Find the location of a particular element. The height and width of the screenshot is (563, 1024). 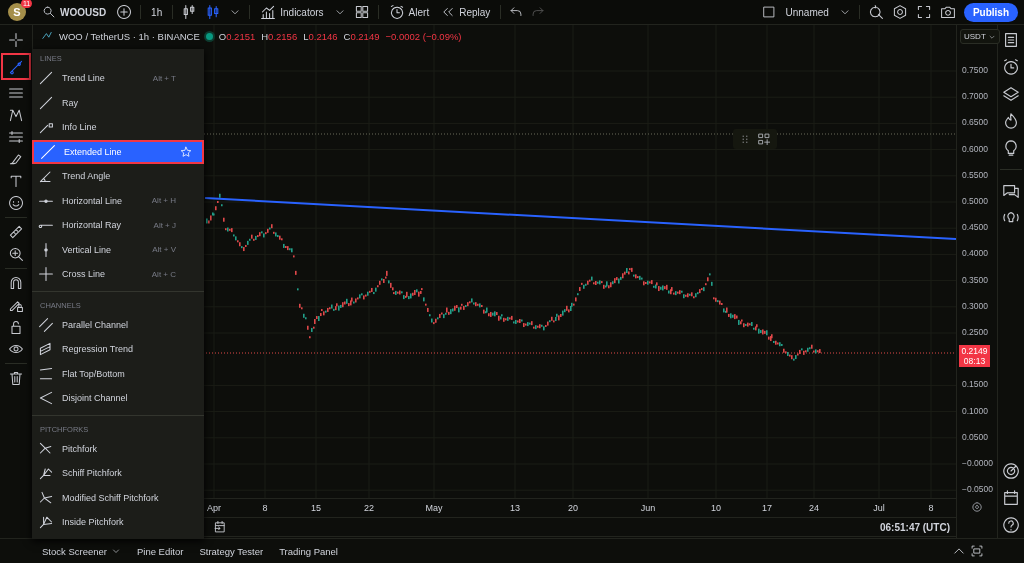

price-label: 0.1000 is located at coordinates (975, 410).